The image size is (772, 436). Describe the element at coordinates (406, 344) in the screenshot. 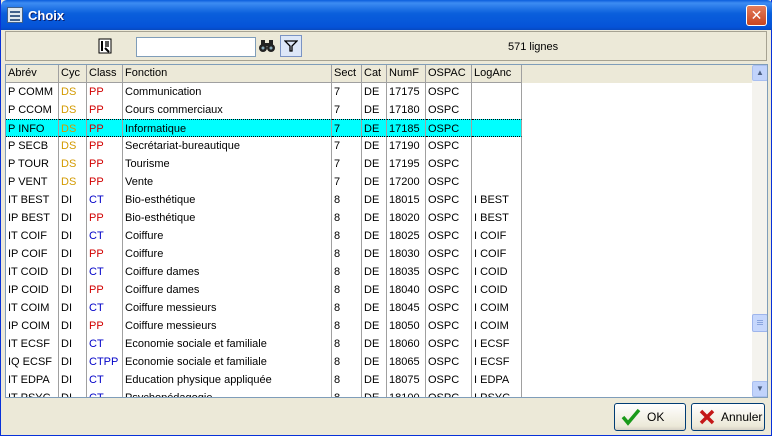

I see `cell-numf: 18060` at that location.